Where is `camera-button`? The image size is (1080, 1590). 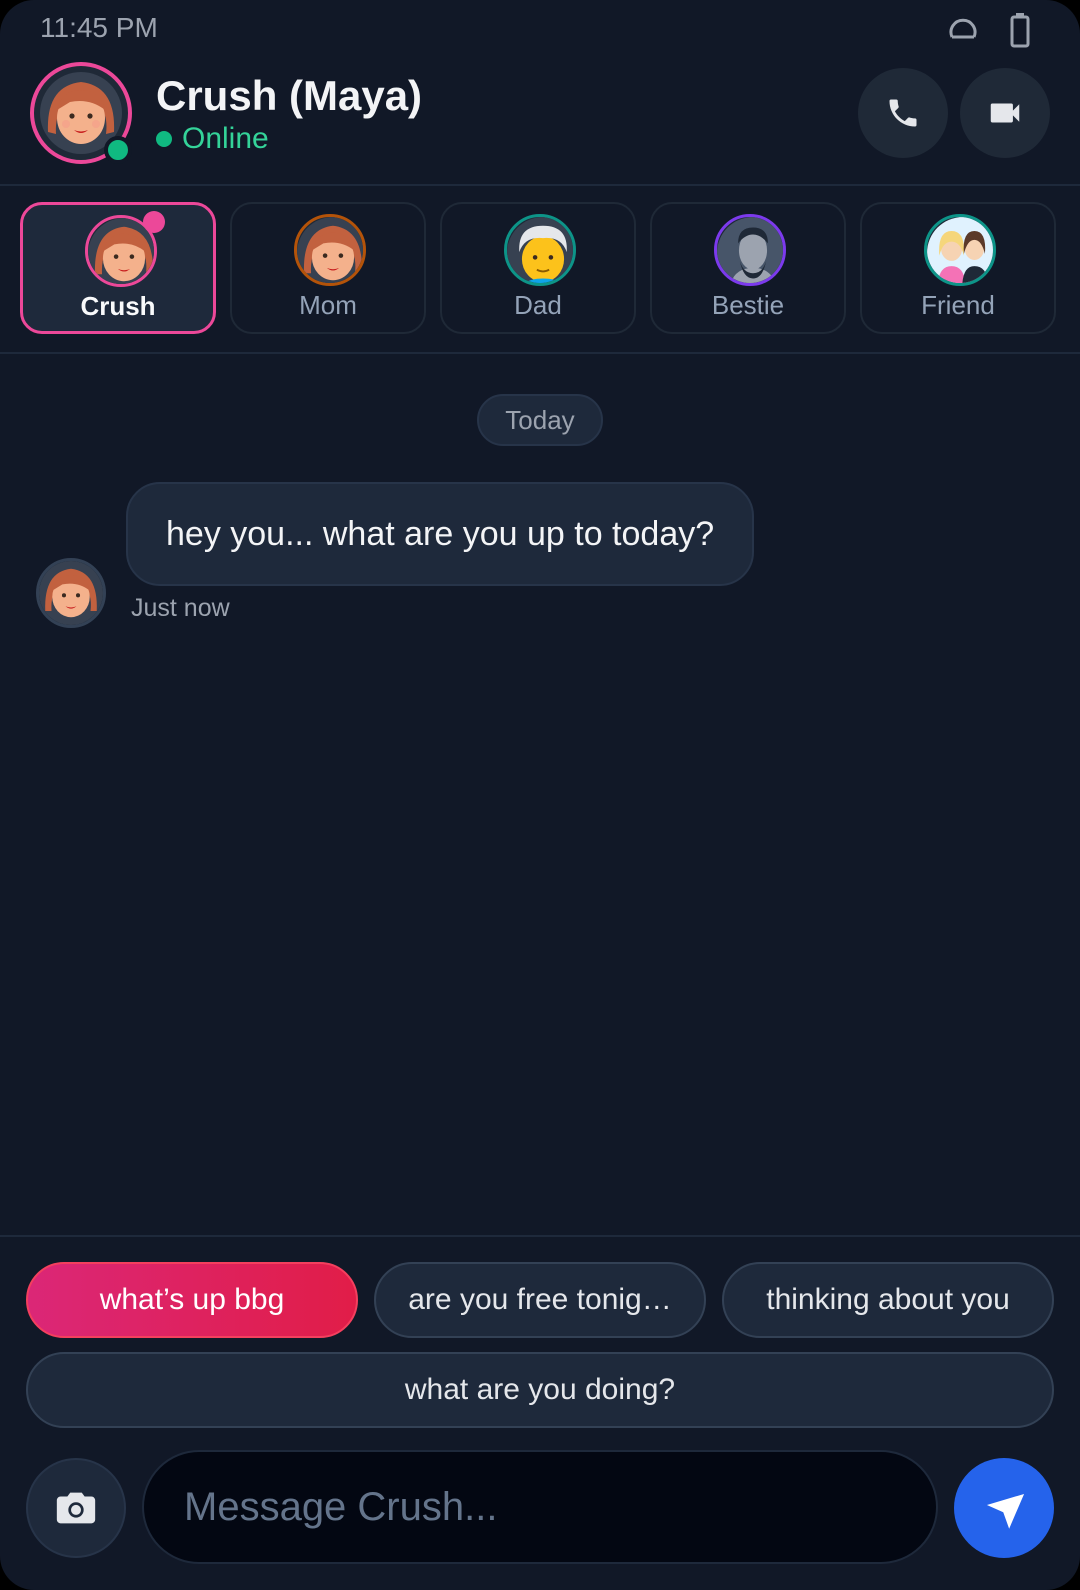 camera-button is located at coordinates (76, 1508).